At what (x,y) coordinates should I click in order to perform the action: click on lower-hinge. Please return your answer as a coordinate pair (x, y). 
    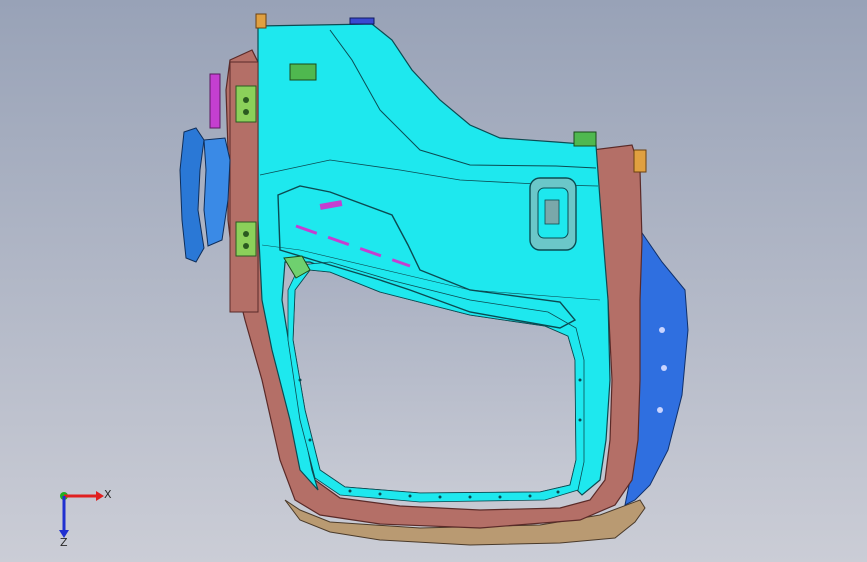
    Looking at the image, I should click on (246, 239).